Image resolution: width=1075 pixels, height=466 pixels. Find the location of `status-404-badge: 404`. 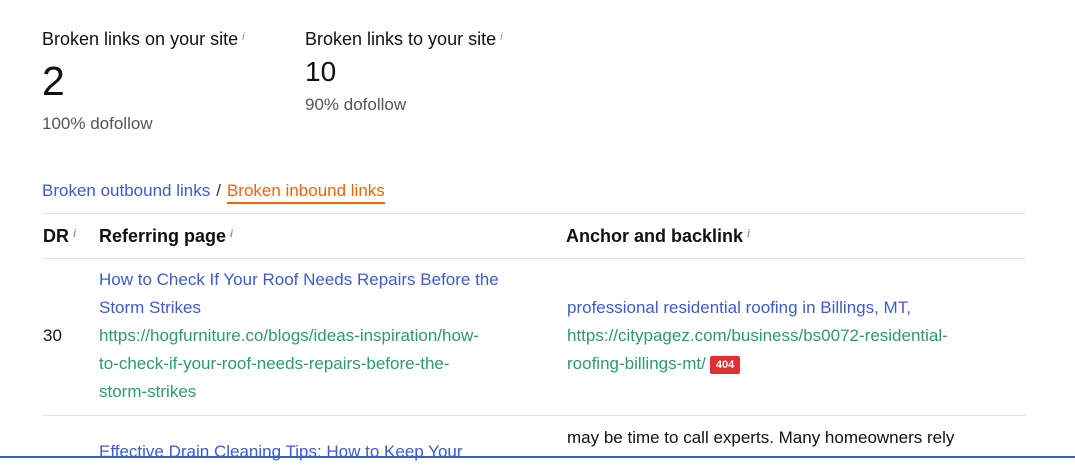

status-404-badge: 404 is located at coordinates (725, 364).